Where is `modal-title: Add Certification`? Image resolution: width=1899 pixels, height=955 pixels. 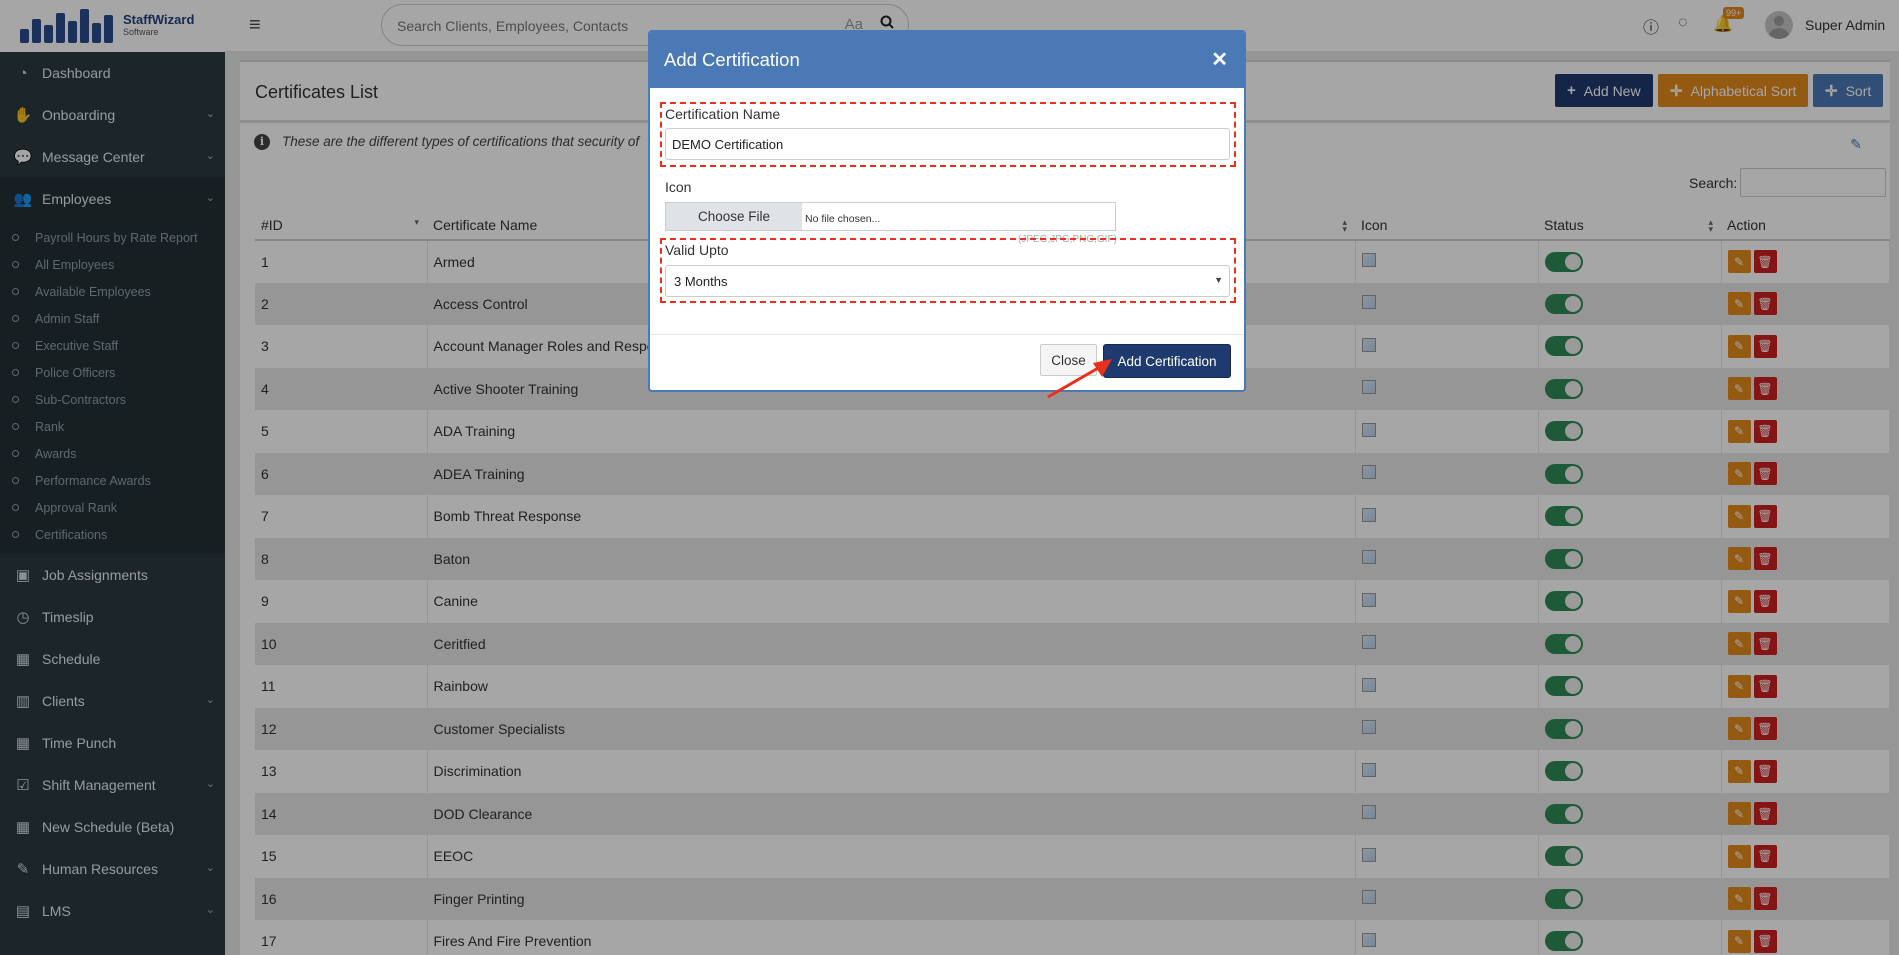 modal-title: Add Certification is located at coordinates (732, 59).